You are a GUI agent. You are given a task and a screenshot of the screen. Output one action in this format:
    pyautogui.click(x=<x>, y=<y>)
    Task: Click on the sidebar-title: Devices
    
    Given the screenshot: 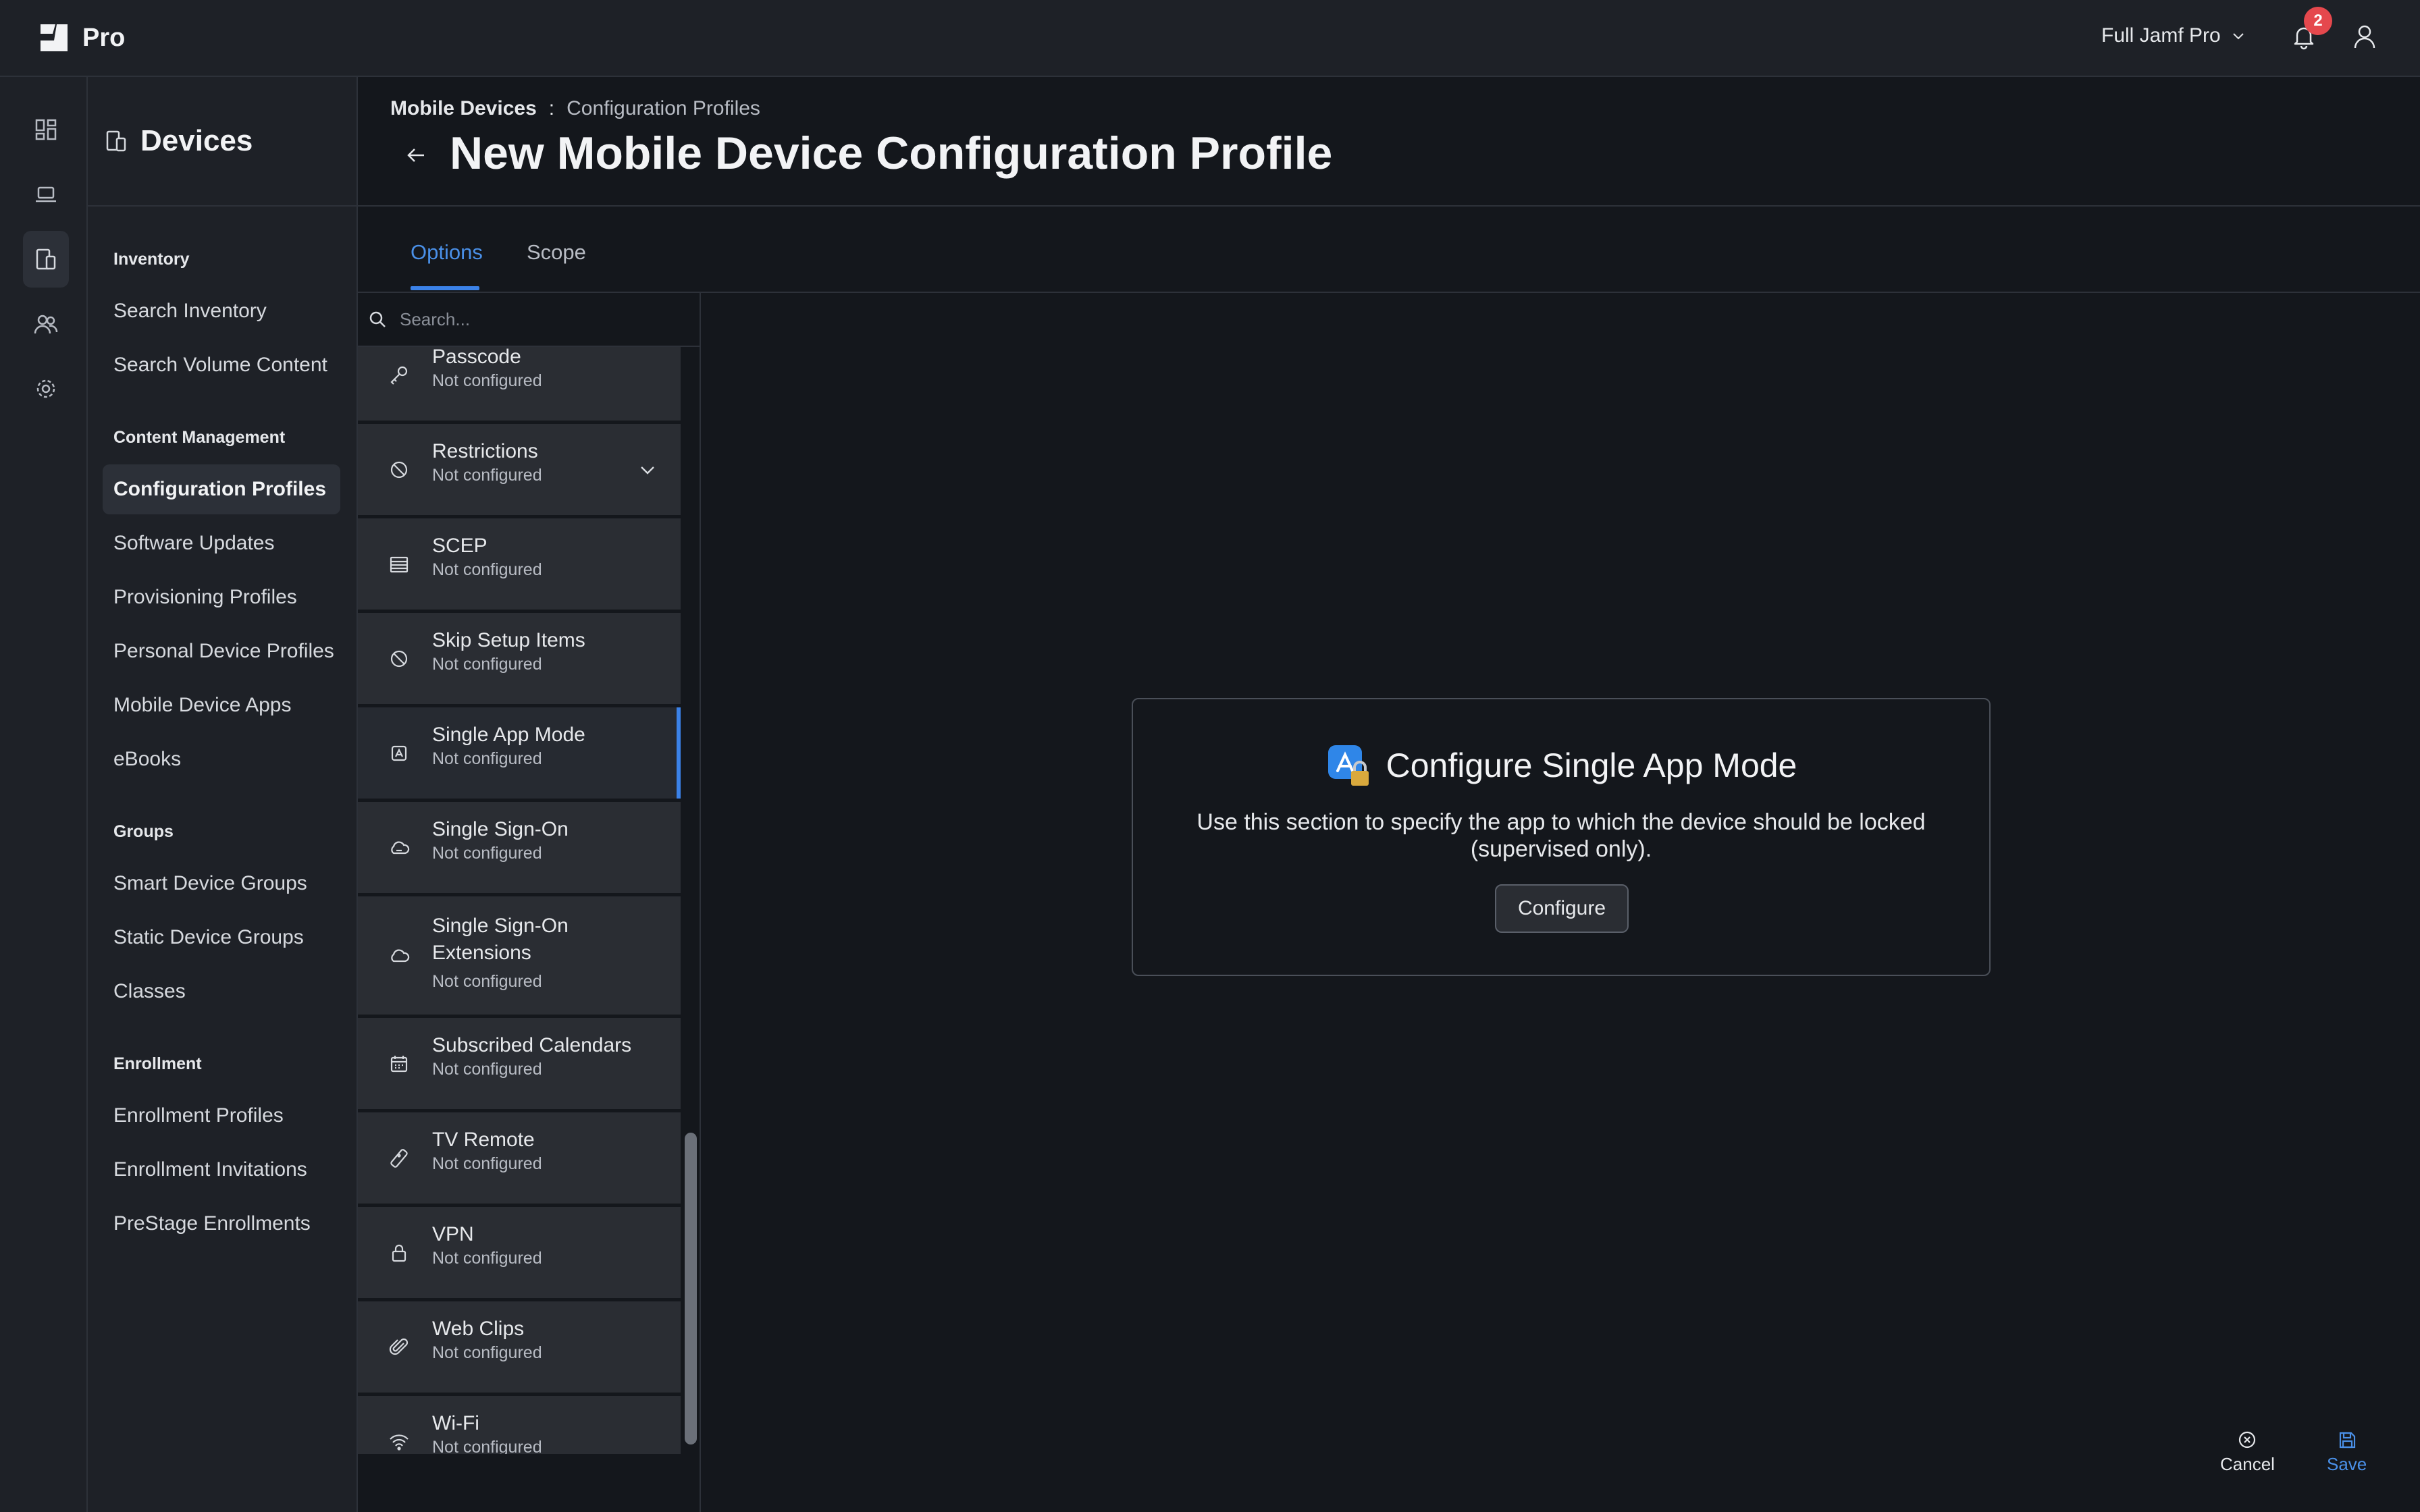 What is the action you would take?
    pyautogui.click(x=196, y=140)
    